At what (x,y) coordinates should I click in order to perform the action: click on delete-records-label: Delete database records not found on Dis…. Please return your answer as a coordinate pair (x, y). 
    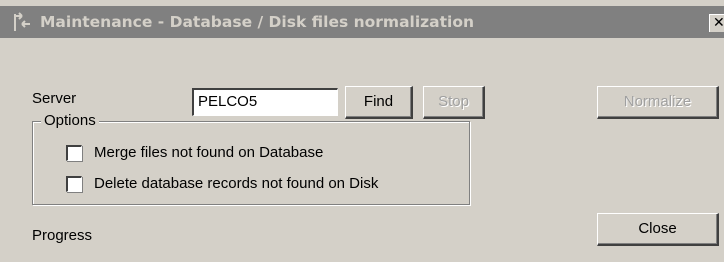
    Looking at the image, I should click on (236, 183).